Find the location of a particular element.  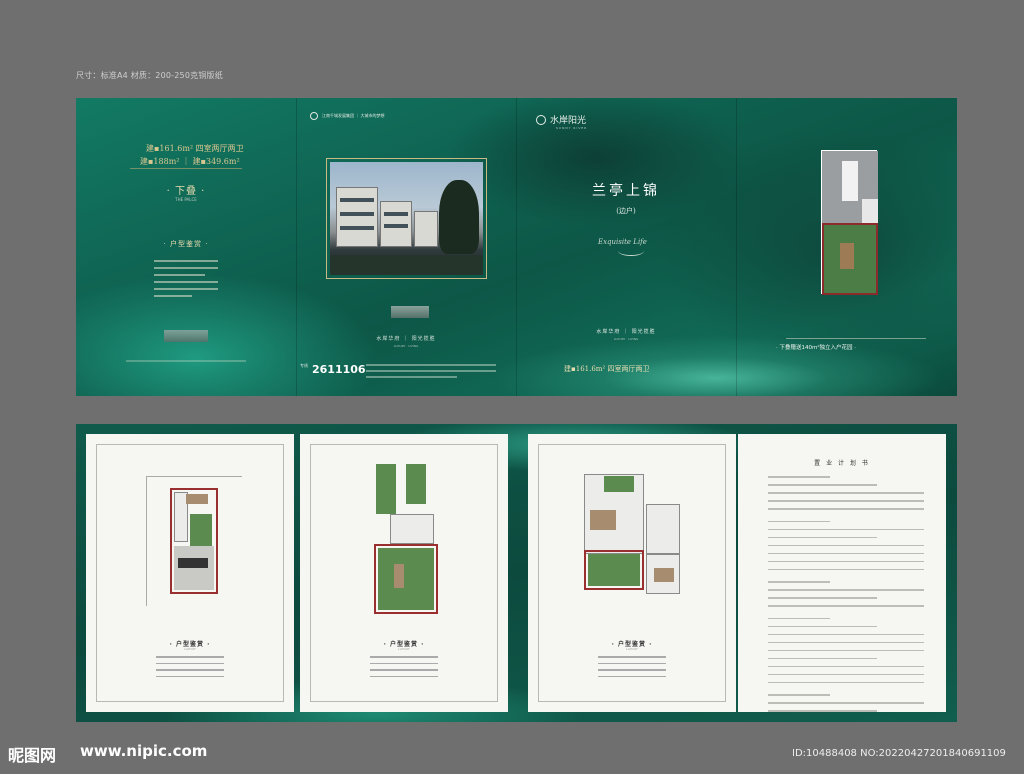

size-line-2: 建▪188m² ｜ 建▪349.6m² is located at coordinates (190, 161).